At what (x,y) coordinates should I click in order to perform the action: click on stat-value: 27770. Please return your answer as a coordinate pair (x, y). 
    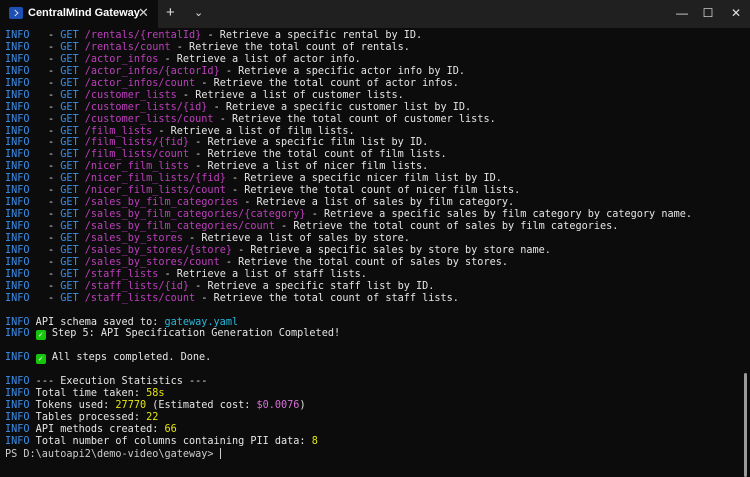
    Looking at the image, I should click on (131, 406).